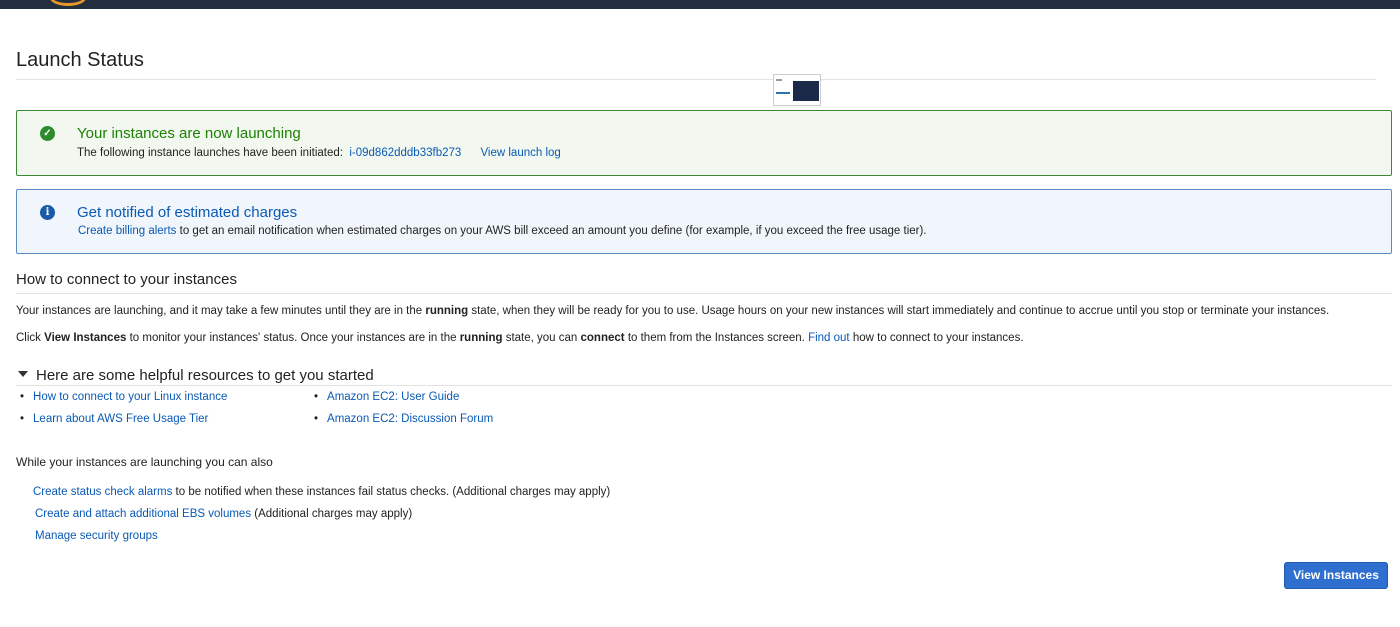  What do you see at coordinates (1336, 575) in the screenshot?
I see `view-instances-button: View Instances` at bounding box center [1336, 575].